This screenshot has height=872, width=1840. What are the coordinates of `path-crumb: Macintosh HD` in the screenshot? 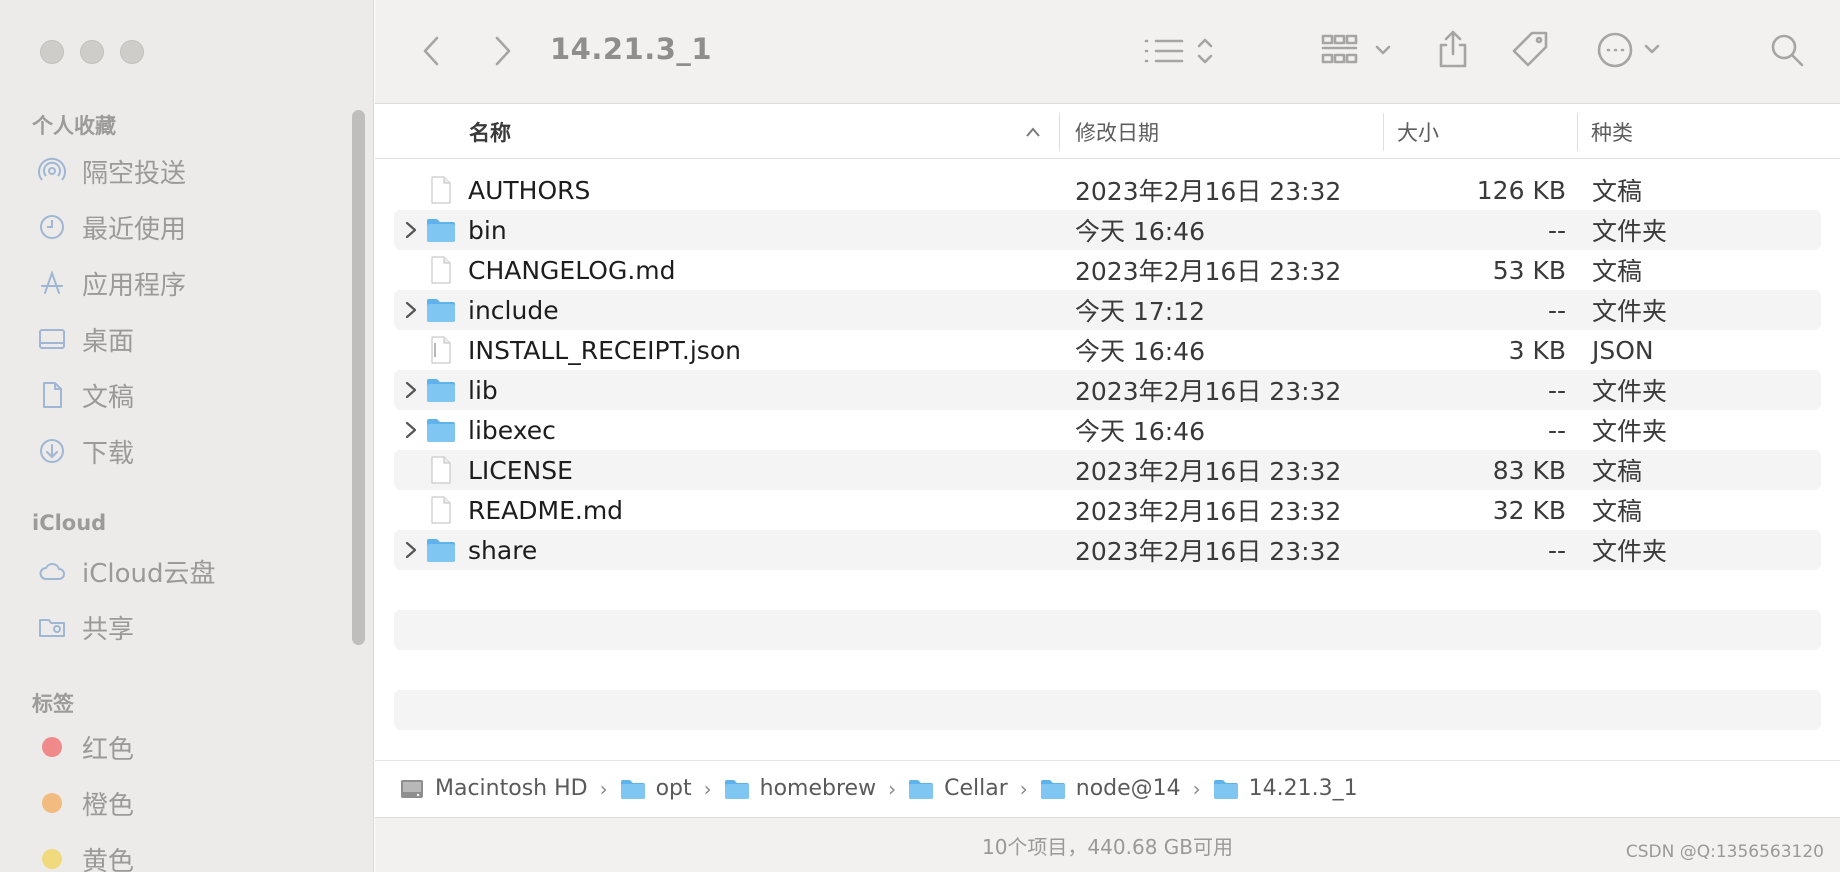 It's located at (493, 788).